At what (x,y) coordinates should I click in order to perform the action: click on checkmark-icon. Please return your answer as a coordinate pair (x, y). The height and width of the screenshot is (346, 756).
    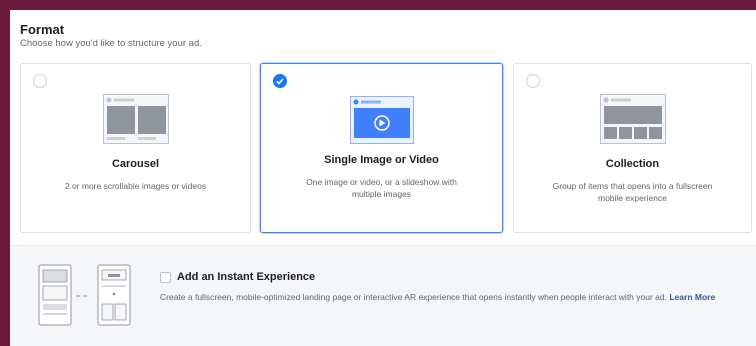
    Looking at the image, I should click on (280, 81).